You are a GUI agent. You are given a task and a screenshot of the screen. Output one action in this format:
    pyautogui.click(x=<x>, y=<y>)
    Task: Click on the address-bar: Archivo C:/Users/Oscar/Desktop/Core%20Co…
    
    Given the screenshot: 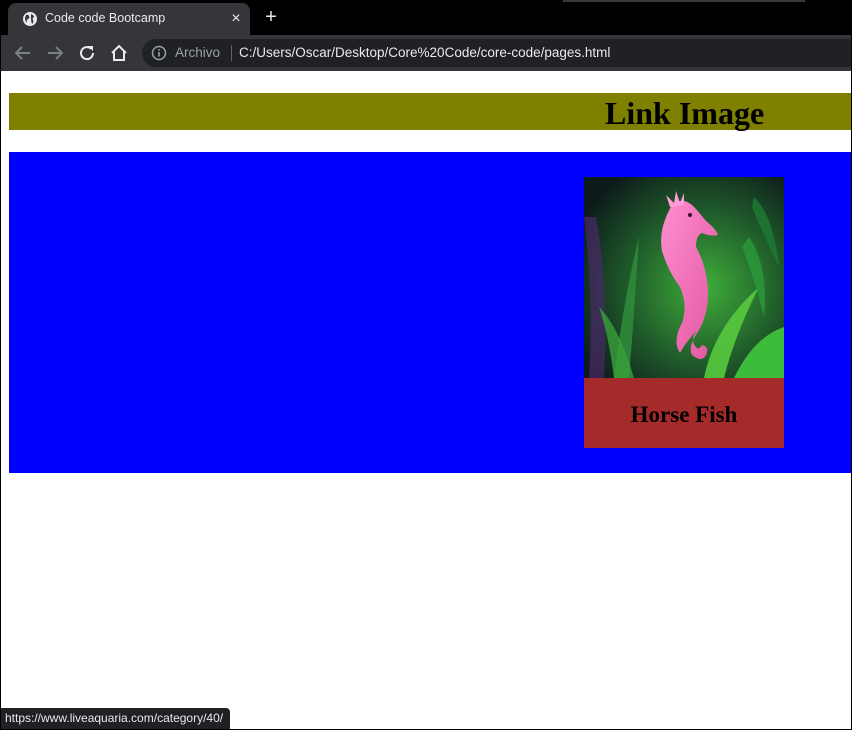 What is the action you would take?
    pyautogui.click(x=497, y=53)
    